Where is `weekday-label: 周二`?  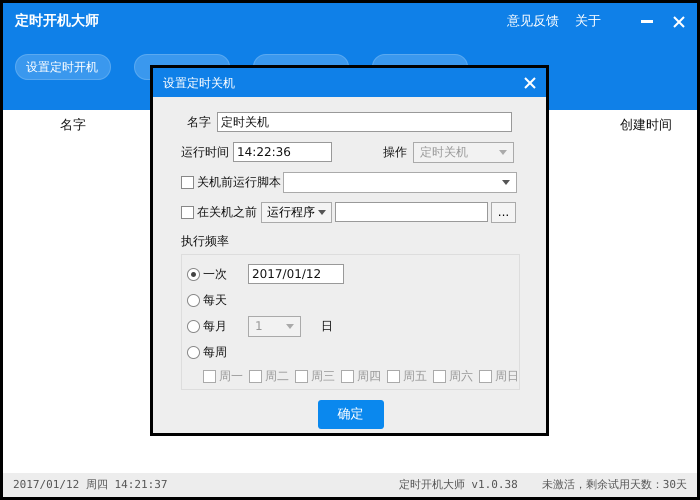 weekday-label: 周二 is located at coordinates (277, 376).